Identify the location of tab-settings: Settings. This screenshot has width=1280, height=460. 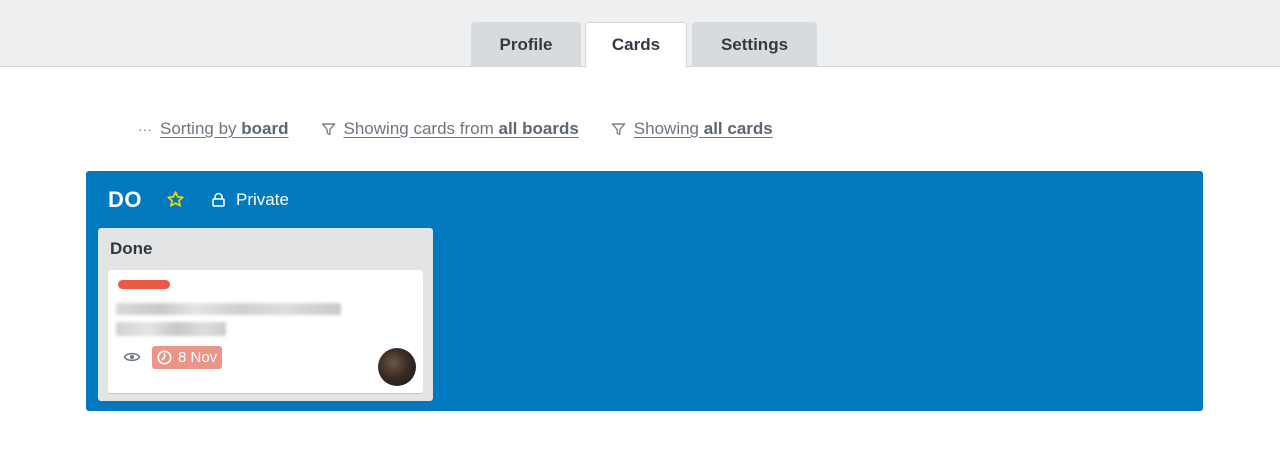
(754, 44).